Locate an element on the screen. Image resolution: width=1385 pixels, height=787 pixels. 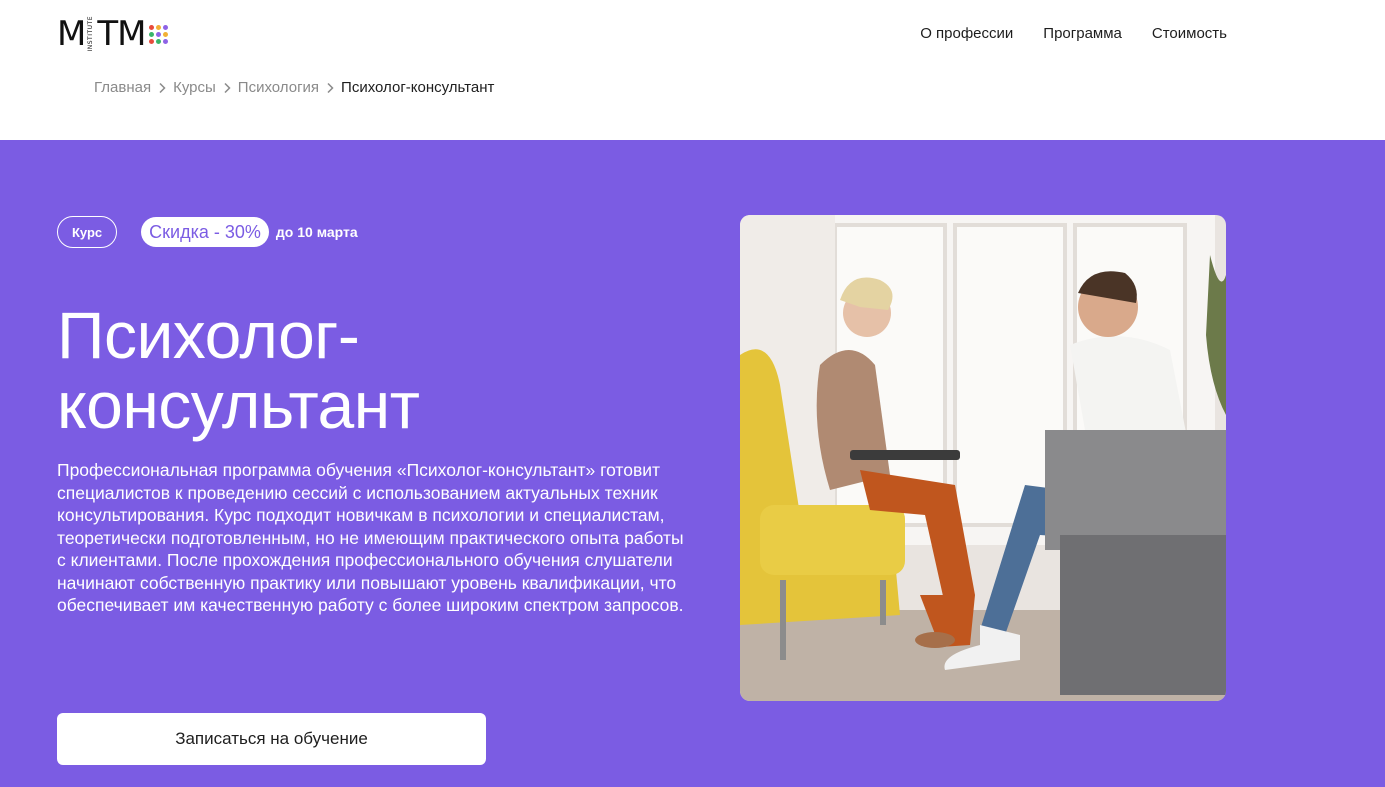
discount-badge: Скидка - 30% is located at coordinates (205, 232).